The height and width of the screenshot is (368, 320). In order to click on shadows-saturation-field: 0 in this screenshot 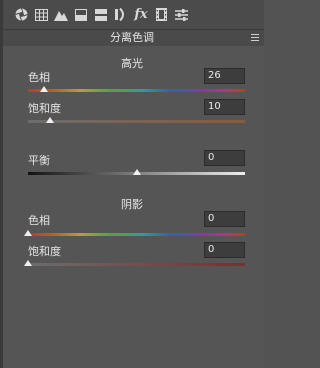, I will do `click(224, 250)`.